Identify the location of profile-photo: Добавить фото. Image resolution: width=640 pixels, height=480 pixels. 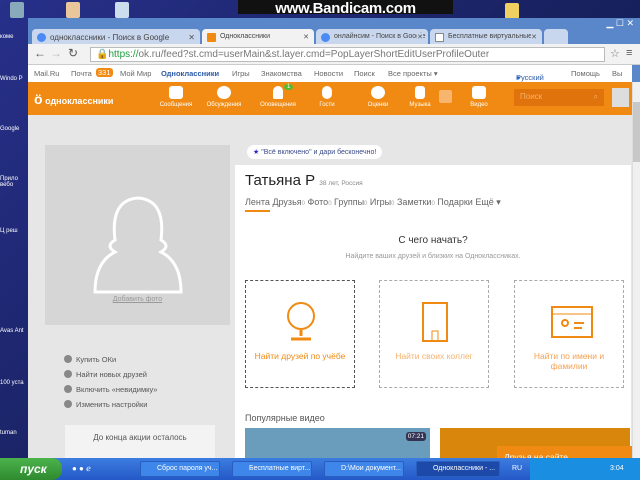
(137, 235).